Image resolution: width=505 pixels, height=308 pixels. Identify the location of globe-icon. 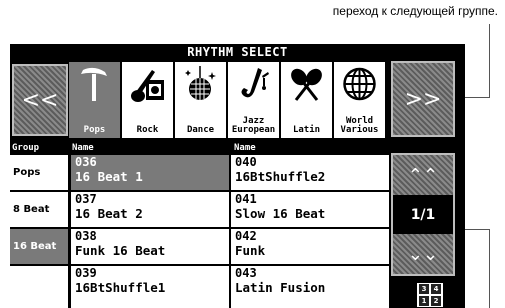
(359, 84).